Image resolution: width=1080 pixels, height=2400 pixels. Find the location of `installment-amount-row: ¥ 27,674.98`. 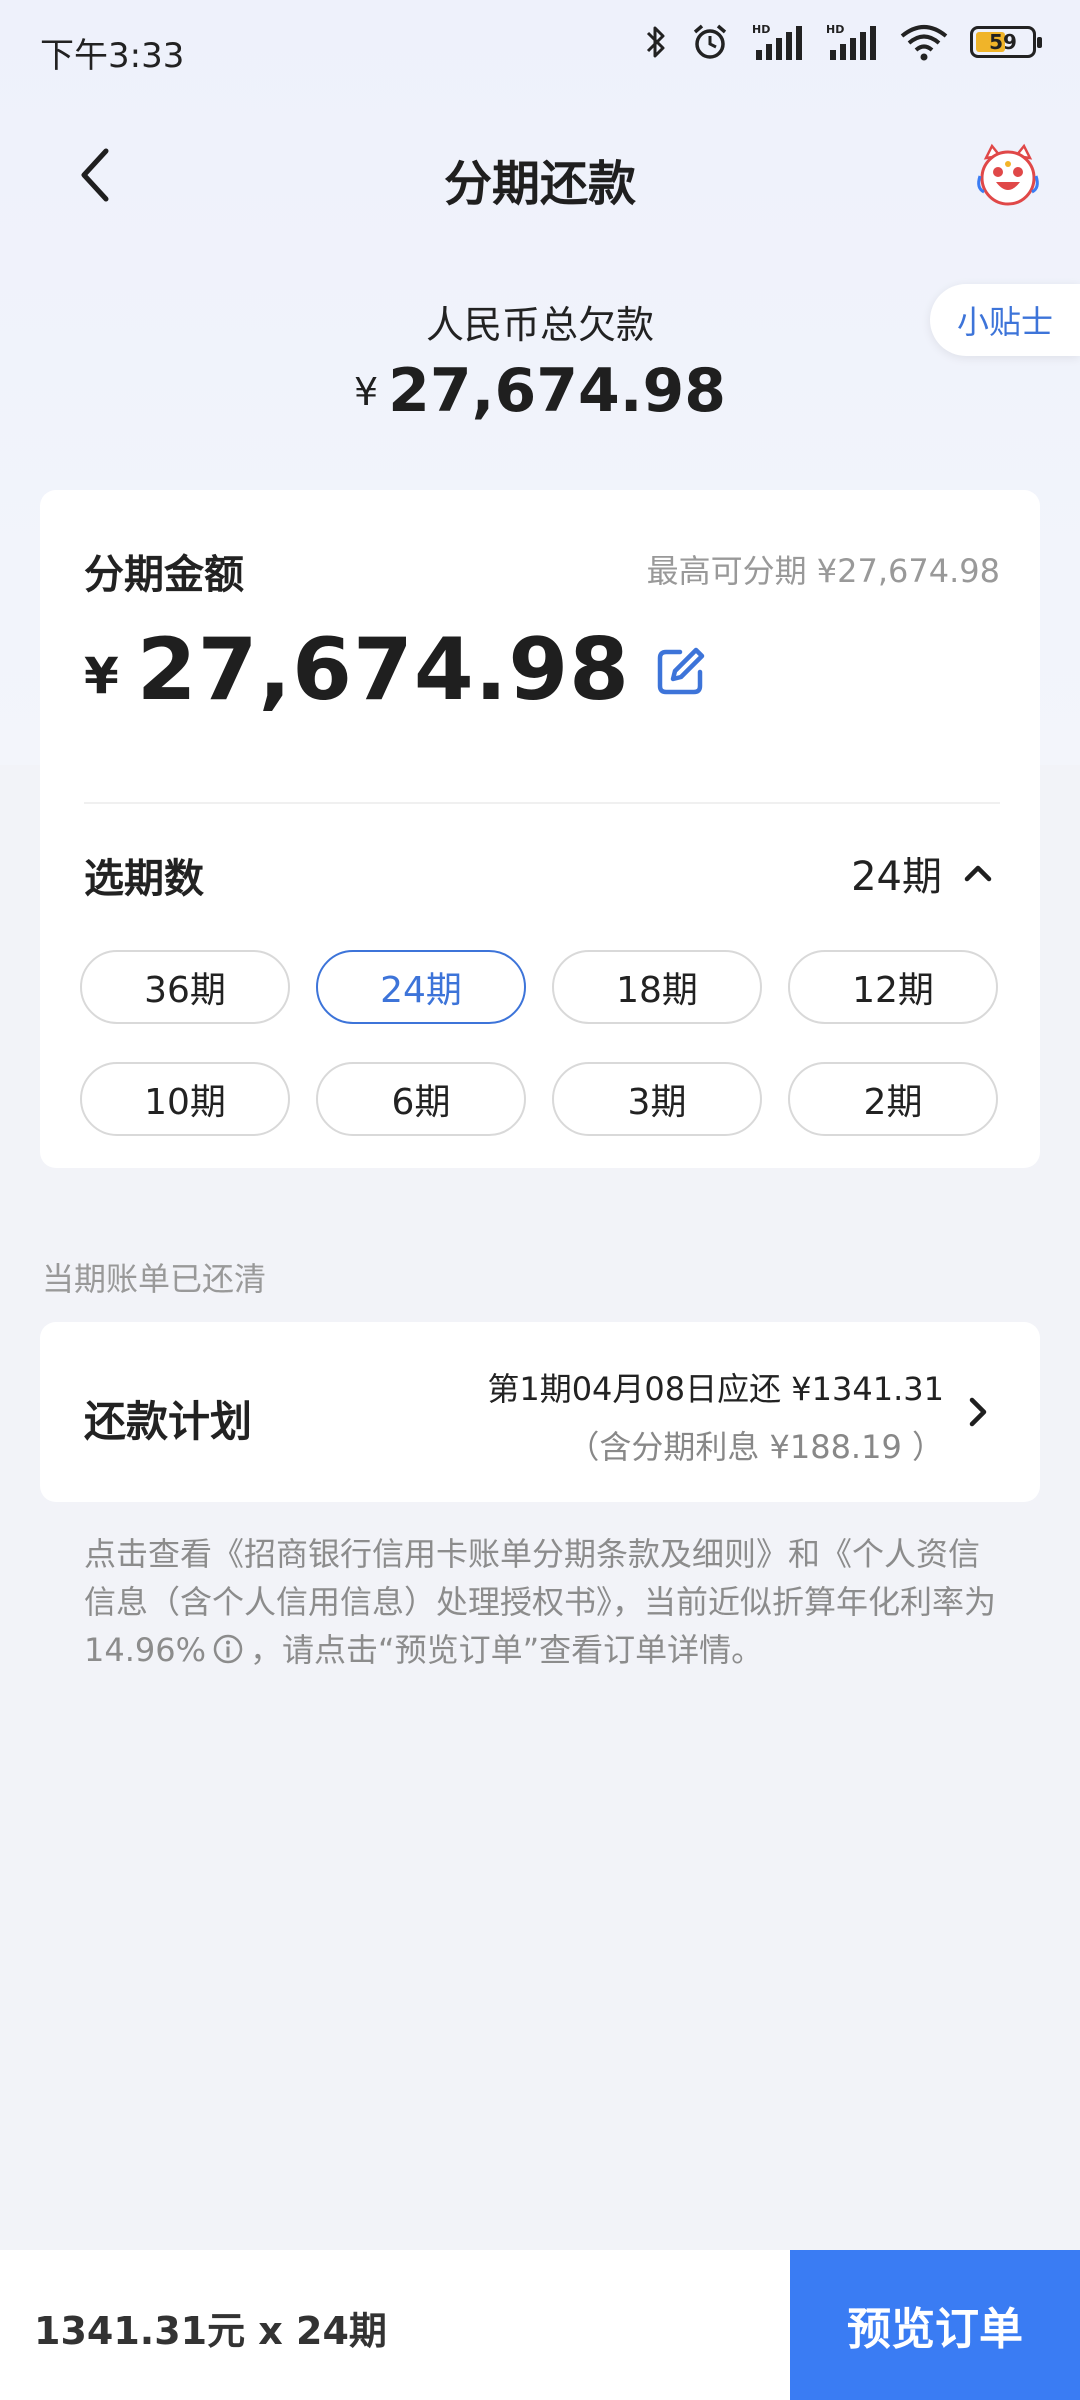

installment-amount-row: ¥ 27,674.98 is located at coordinates (395, 670).